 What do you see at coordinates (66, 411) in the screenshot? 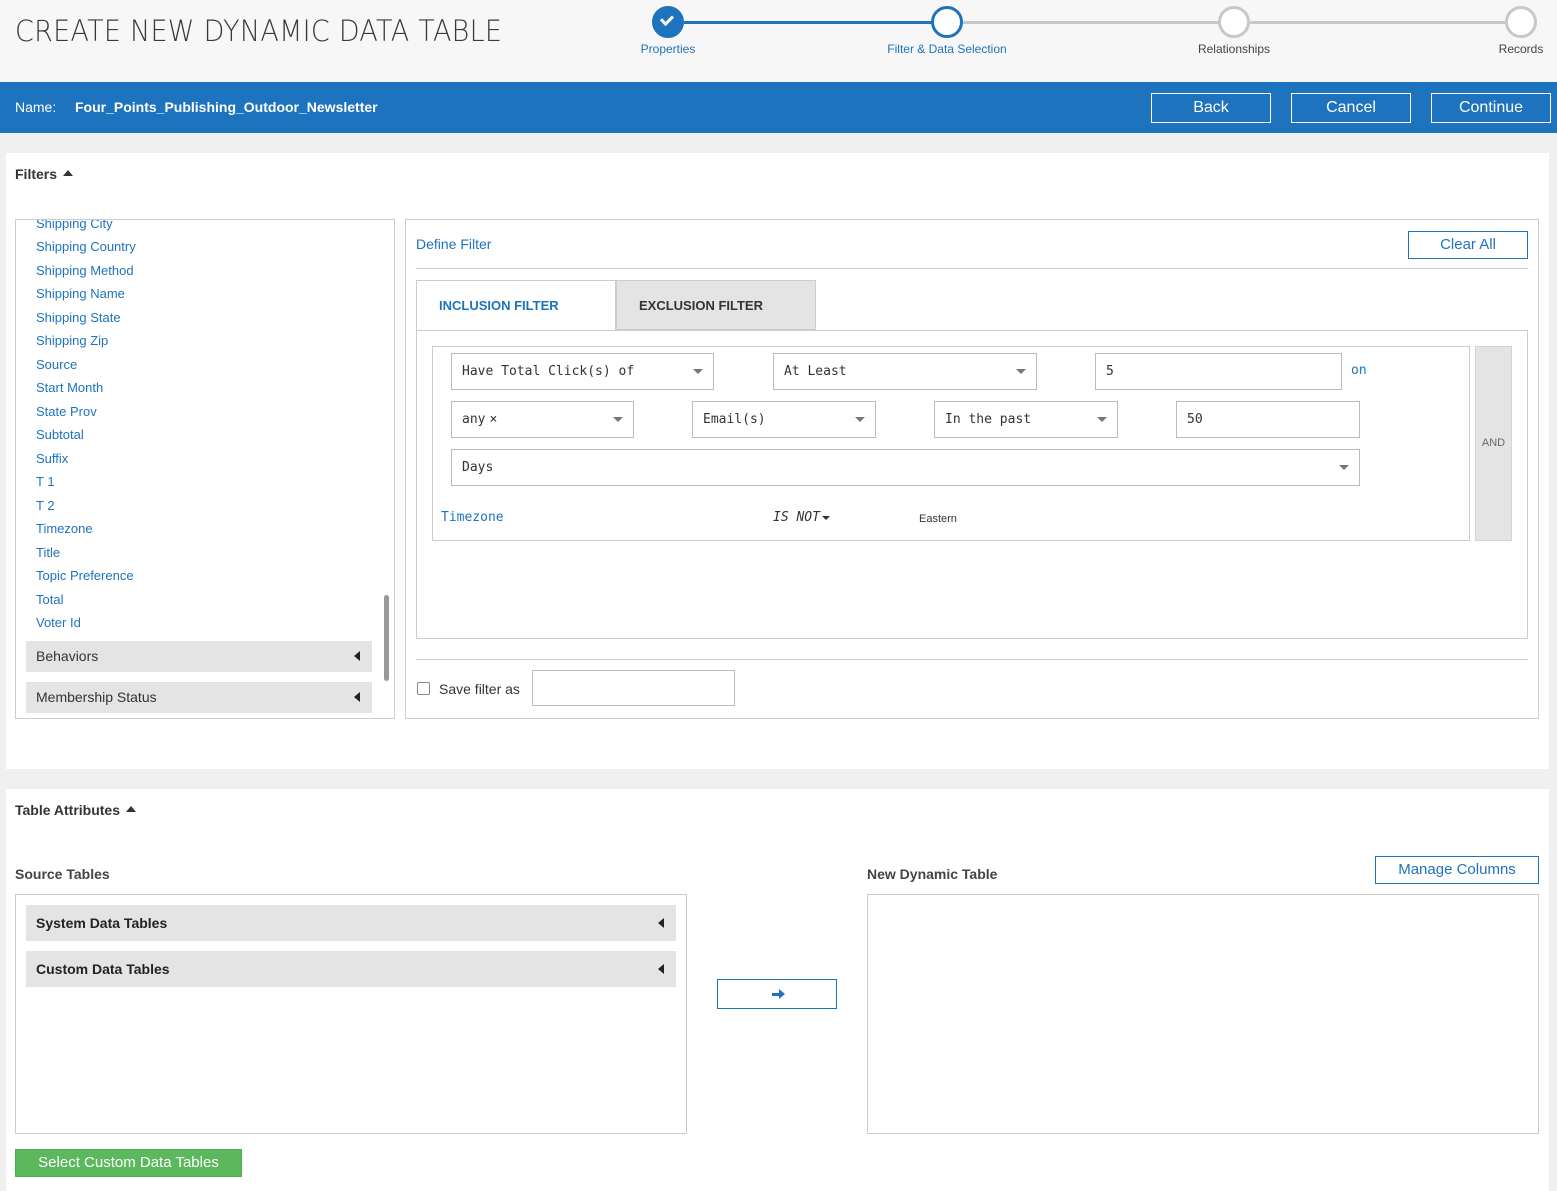
I see `field-item-state-prov: State Prov` at bounding box center [66, 411].